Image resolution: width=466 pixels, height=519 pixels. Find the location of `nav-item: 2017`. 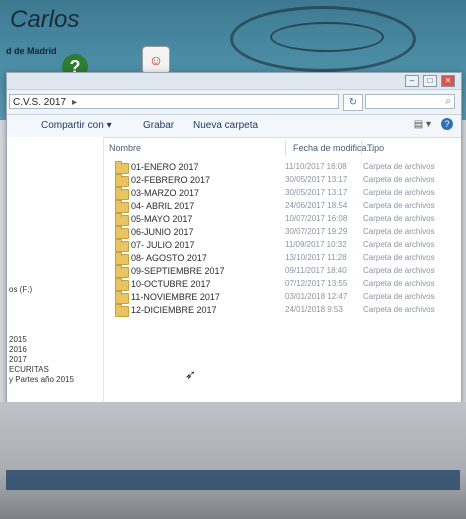

nav-item: 2017 is located at coordinates (18, 359).